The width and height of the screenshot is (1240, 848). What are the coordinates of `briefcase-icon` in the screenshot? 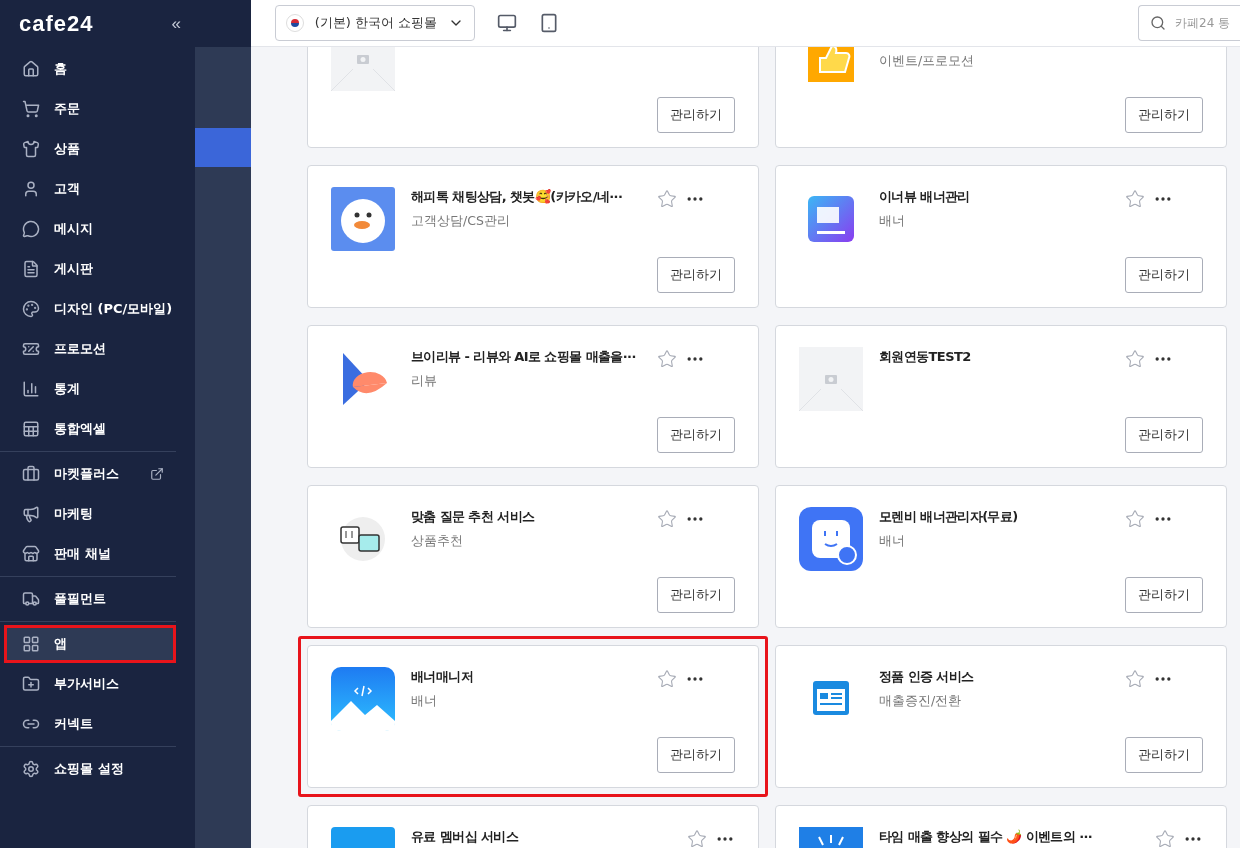 It's located at (31, 474).